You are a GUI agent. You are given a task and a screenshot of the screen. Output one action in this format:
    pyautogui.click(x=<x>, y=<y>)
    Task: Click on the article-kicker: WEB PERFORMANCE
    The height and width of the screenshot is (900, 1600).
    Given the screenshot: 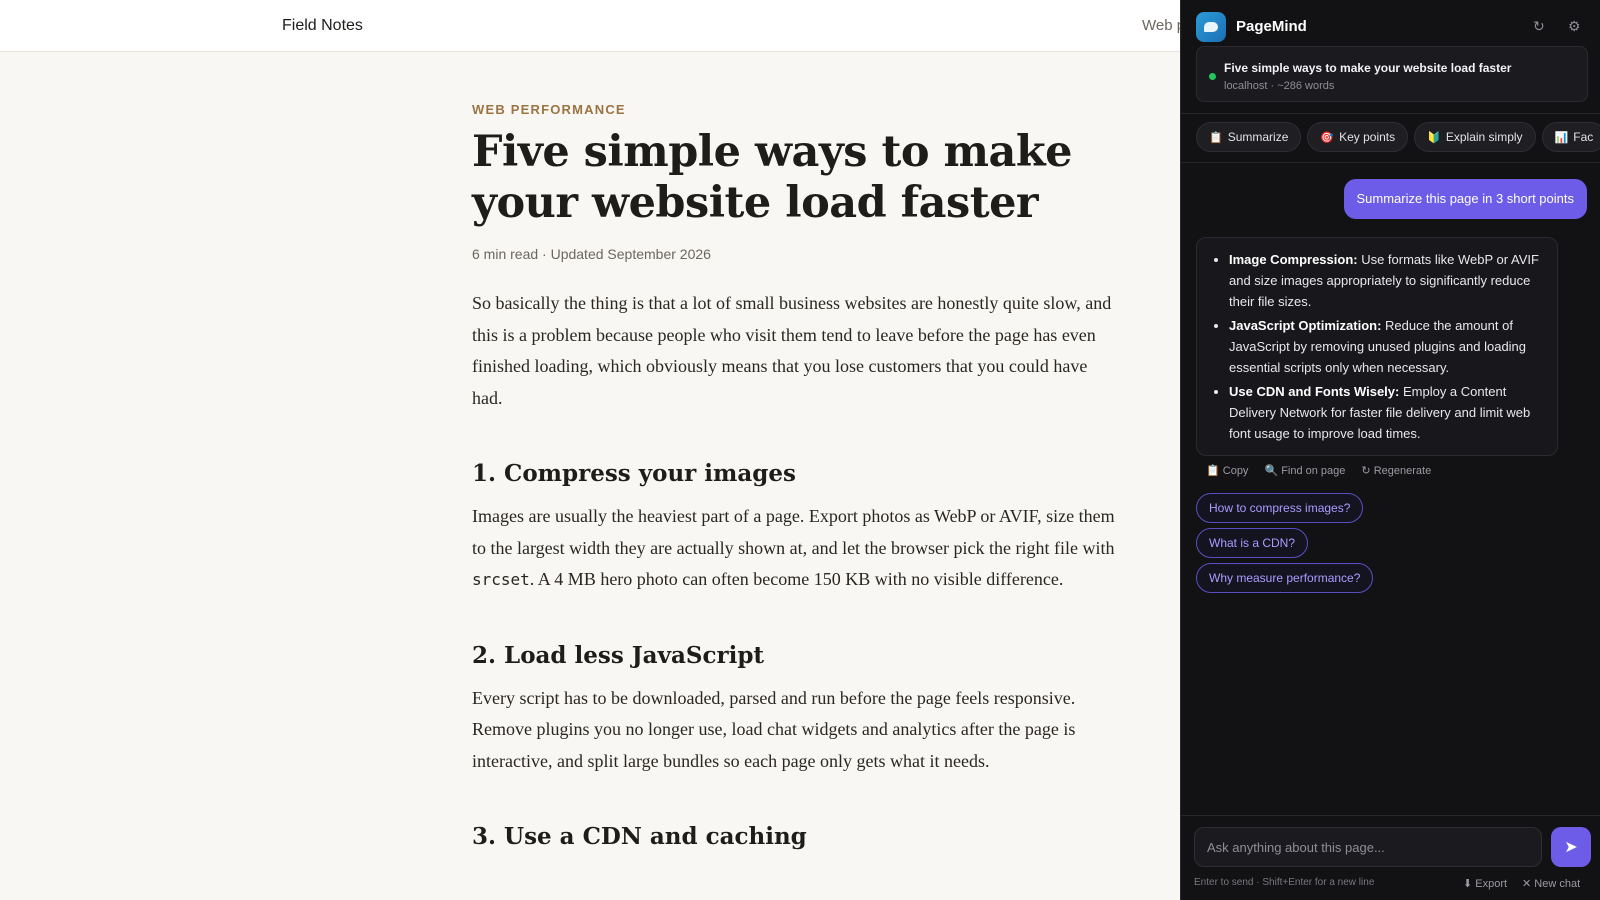 What is the action you would take?
    pyautogui.click(x=549, y=109)
    